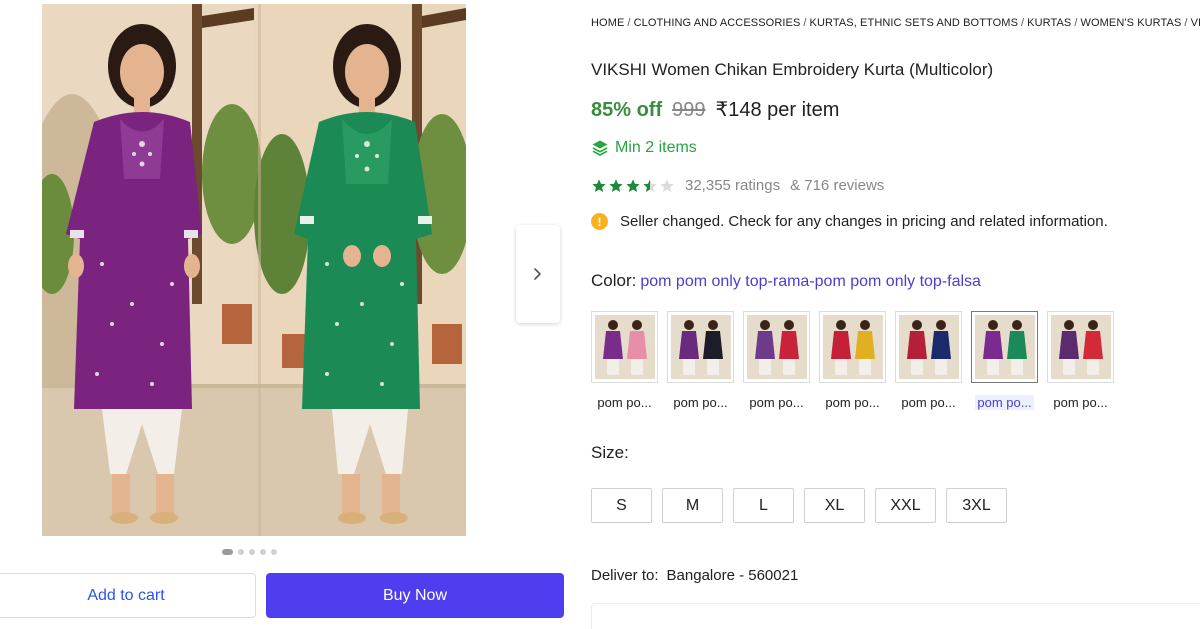  I want to click on layers-icon, so click(600, 148).